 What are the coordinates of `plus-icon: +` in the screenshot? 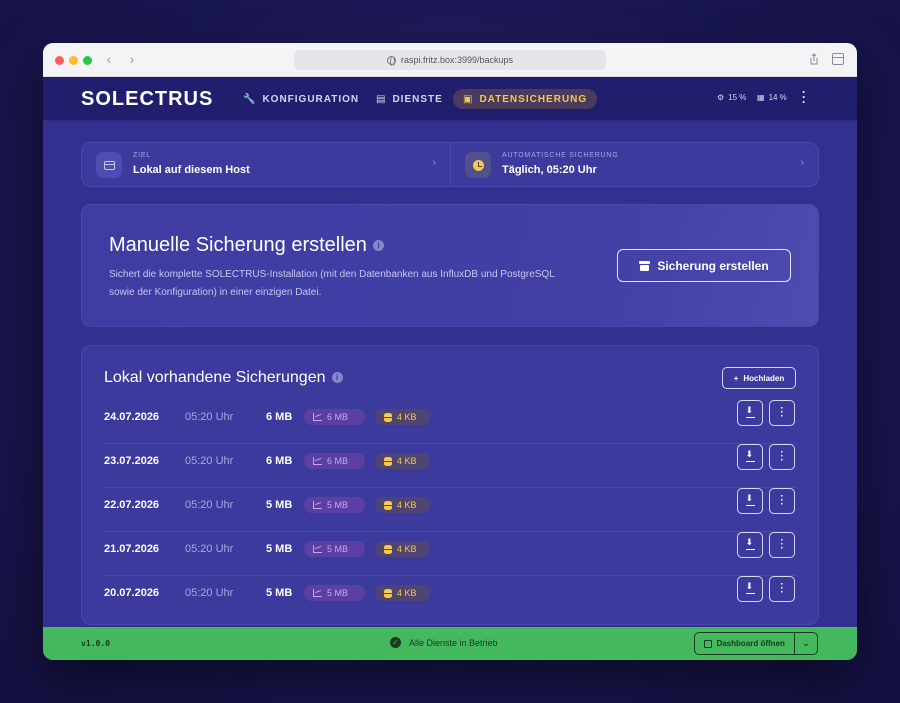 It's located at (736, 378).